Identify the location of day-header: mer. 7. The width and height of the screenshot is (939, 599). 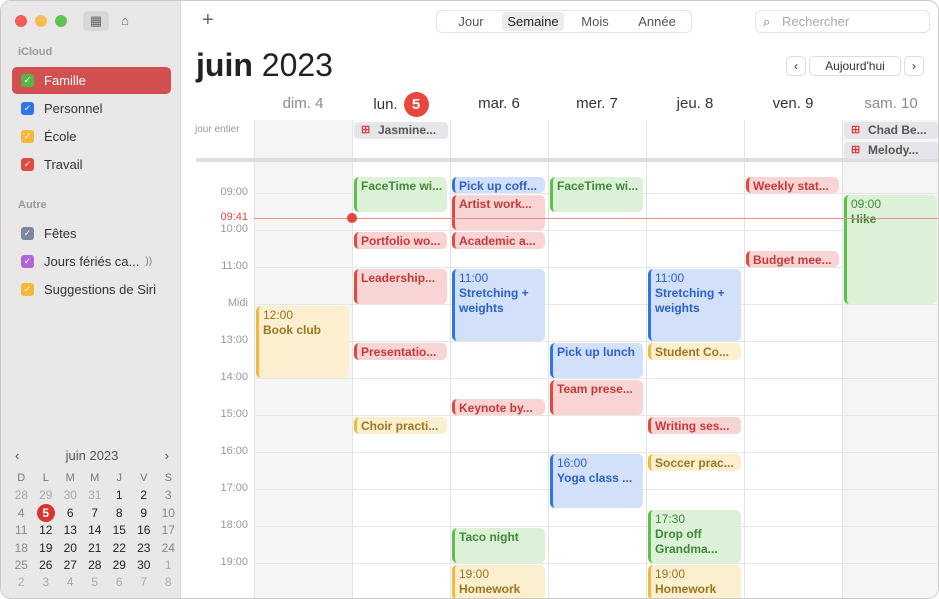
(597, 103).